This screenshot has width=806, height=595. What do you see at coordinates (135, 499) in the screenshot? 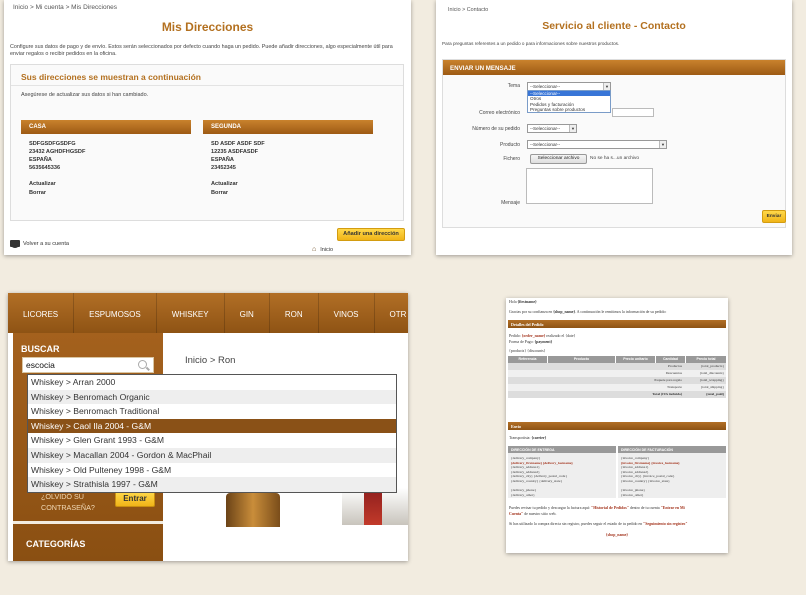
I see `login-button: Entrar` at bounding box center [135, 499].